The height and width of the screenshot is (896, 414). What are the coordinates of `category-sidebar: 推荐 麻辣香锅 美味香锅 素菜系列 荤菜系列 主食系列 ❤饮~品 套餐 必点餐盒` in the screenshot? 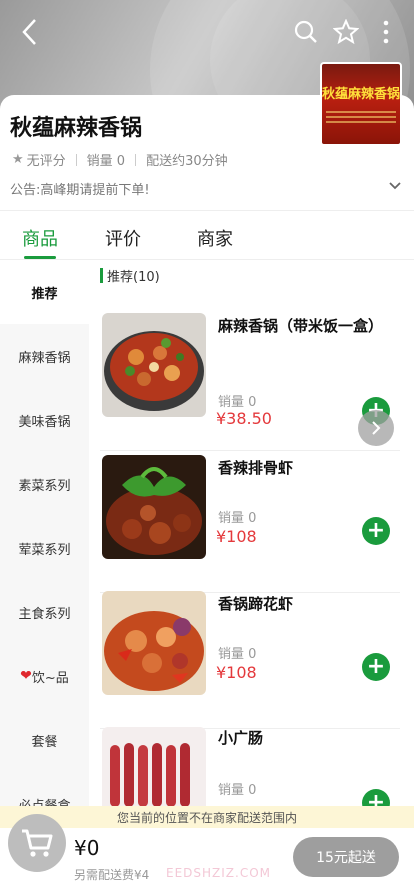 It's located at (44, 540).